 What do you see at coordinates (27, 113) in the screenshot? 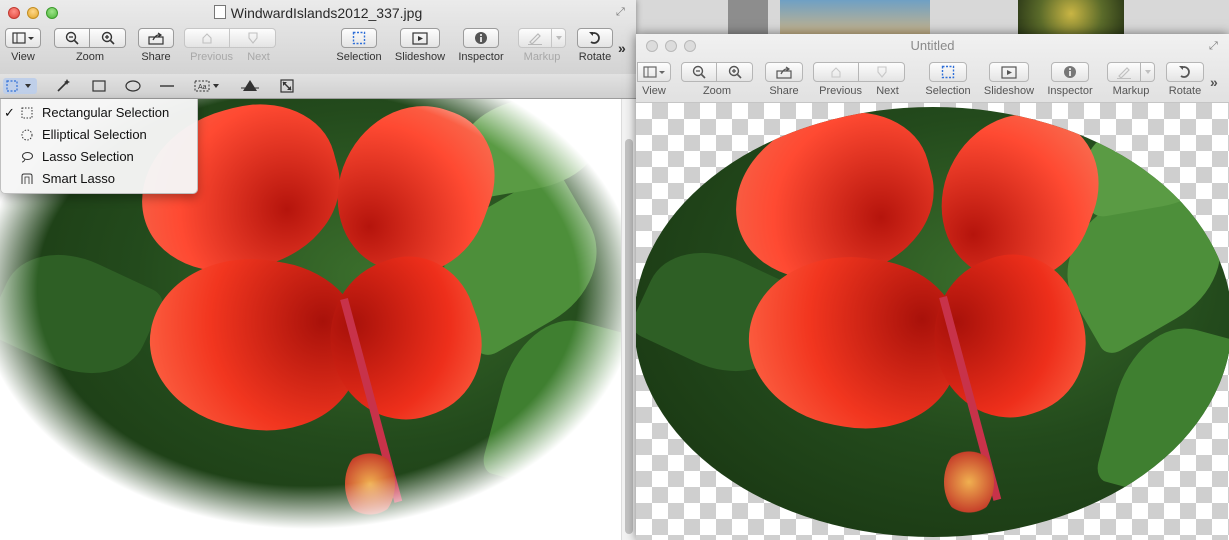
I see `rect-selection-icon` at bounding box center [27, 113].